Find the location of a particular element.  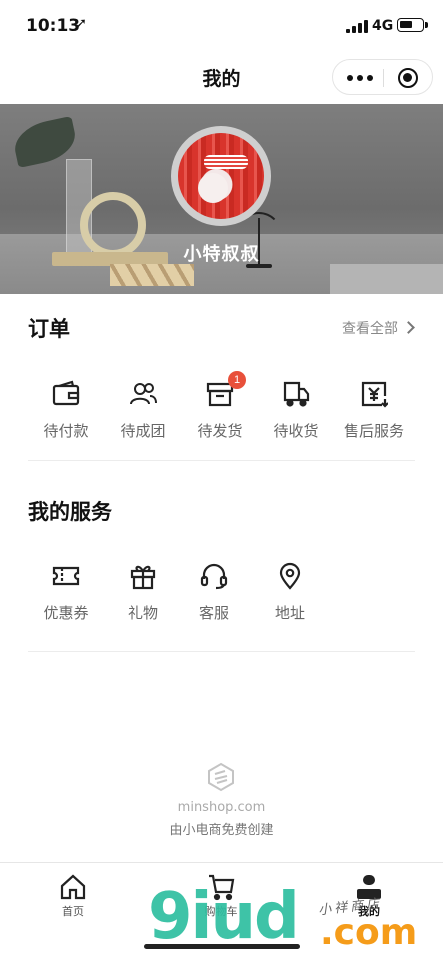

gift-icon is located at coordinates (143, 576).